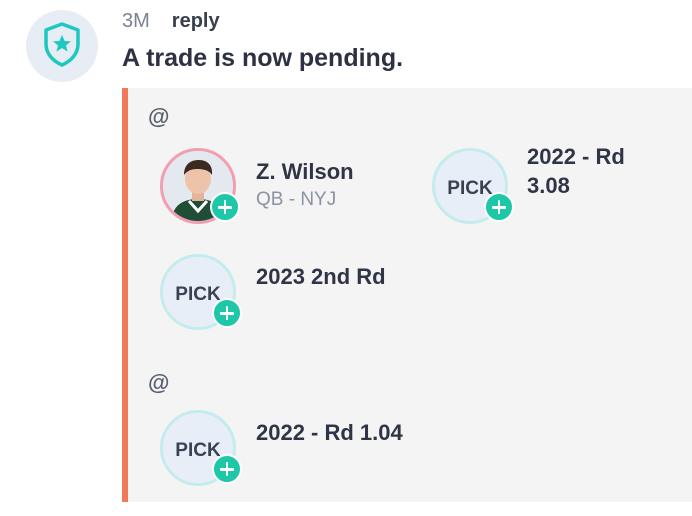  Describe the element at coordinates (171, 21) in the screenshot. I see `message-meta: 3M reply` at that location.